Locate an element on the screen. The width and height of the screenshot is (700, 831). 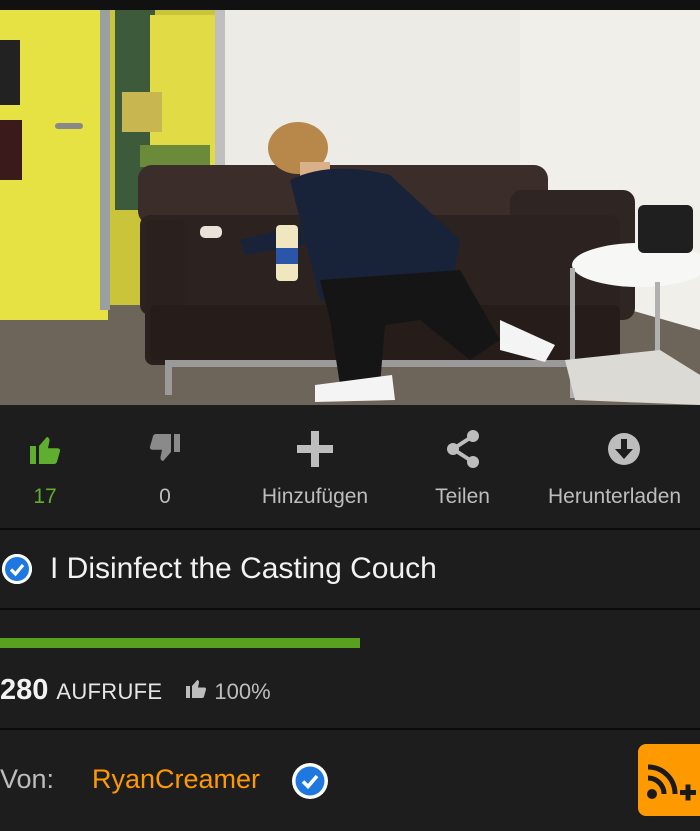
action-bar: 17 0 Hinzufügen Teilen Herunterladen is located at coordinates (350, 466).